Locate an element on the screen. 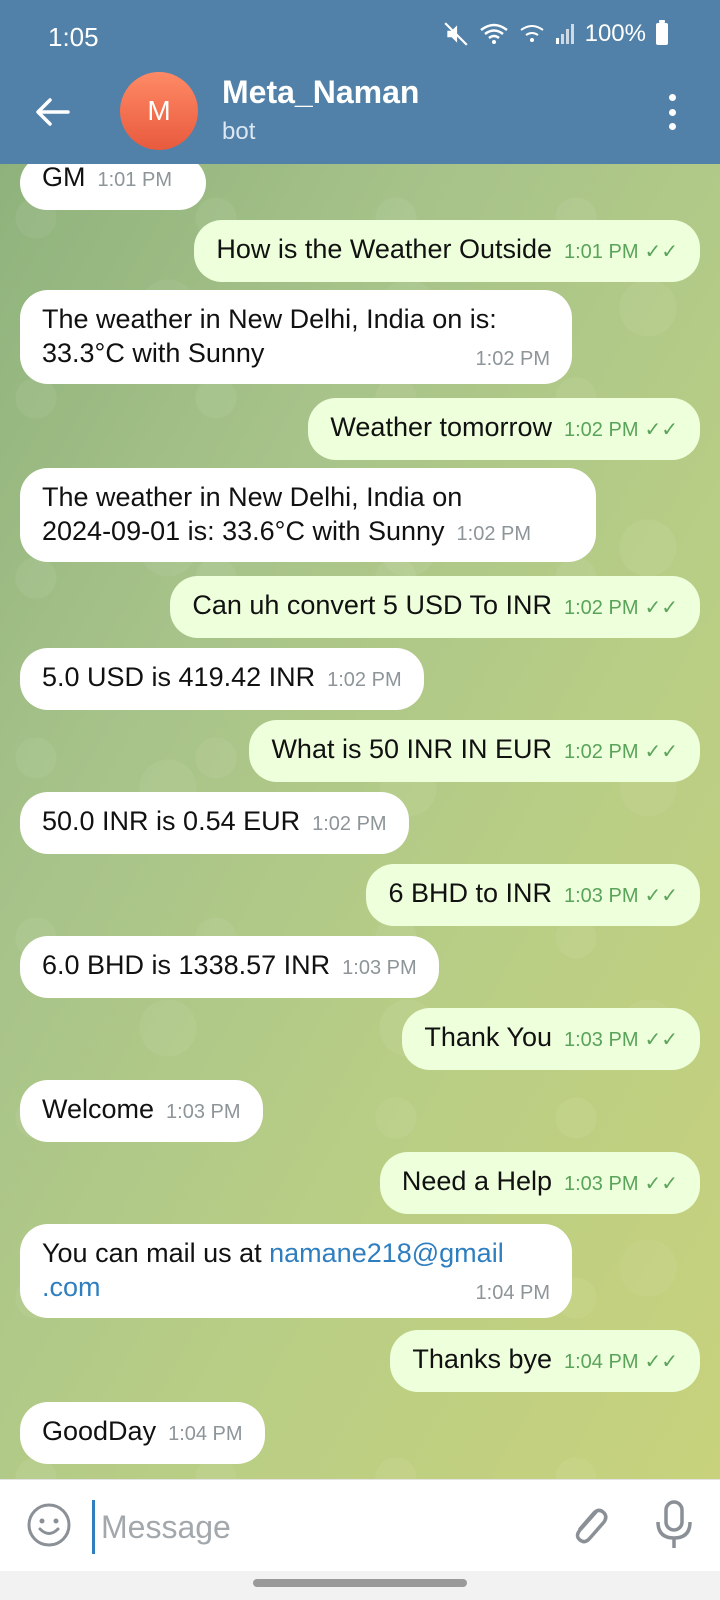 The height and width of the screenshot is (1600, 720). message-incoming: GM 1:01 PM is located at coordinates (113, 187).